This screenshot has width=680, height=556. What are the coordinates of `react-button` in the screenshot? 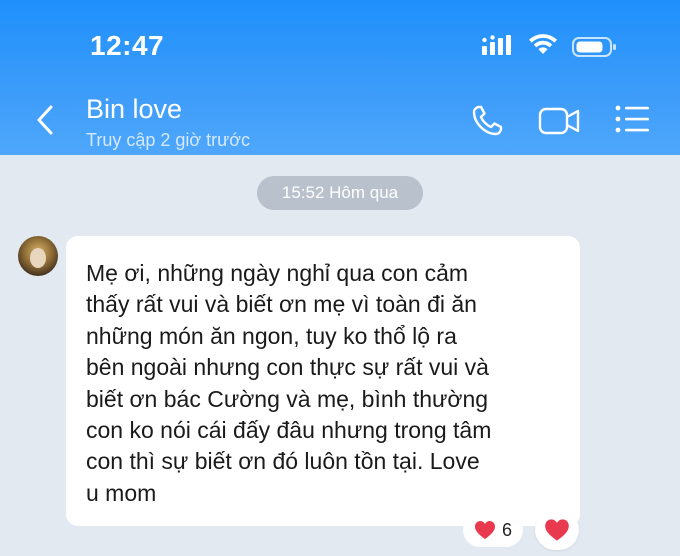 It's located at (557, 530).